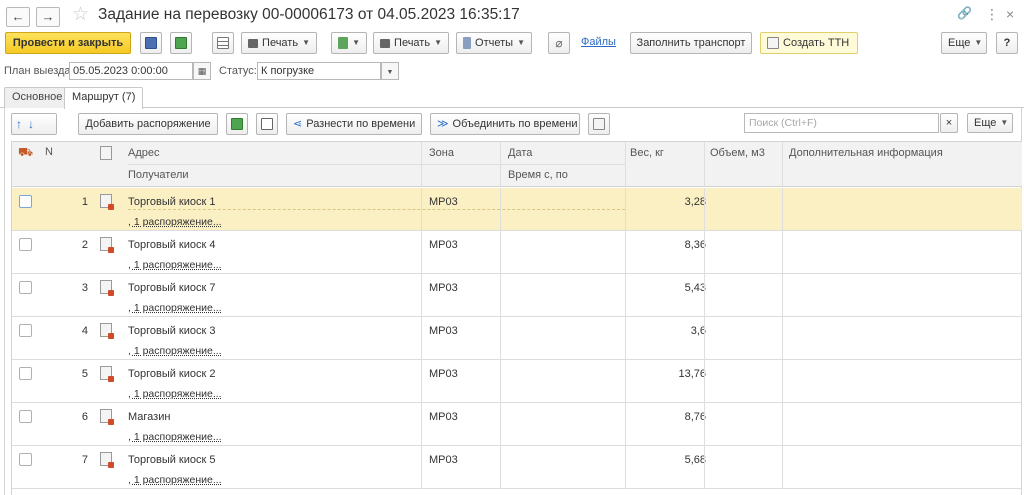 The image size is (1024, 495). What do you see at coordinates (84, 288) in the screenshot?
I see `row-number: 3` at bounding box center [84, 288].